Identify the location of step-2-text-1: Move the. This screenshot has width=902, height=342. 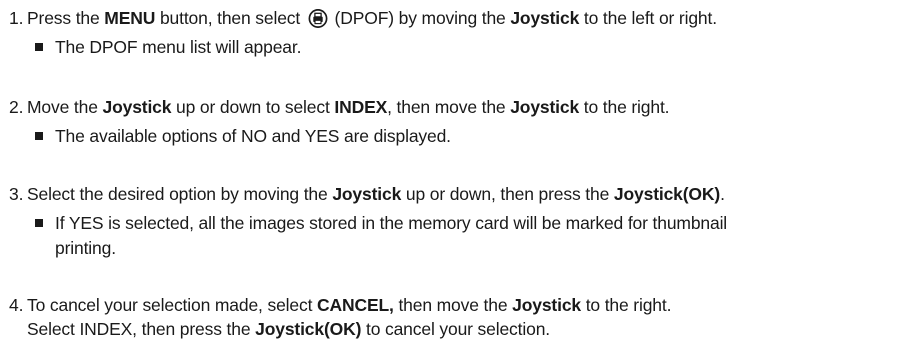
(65, 107).